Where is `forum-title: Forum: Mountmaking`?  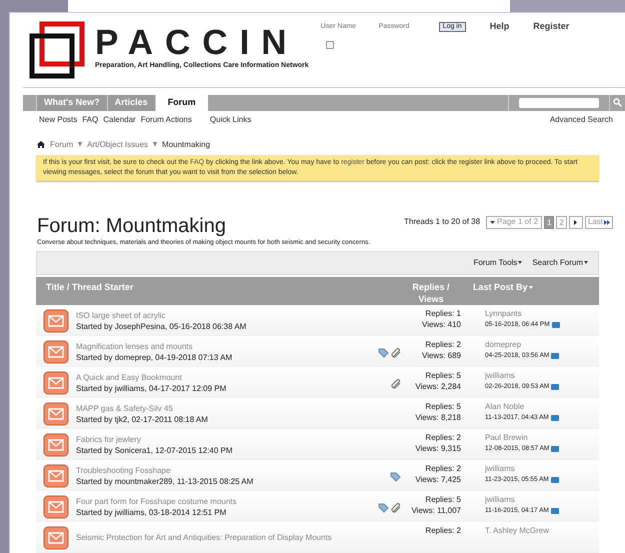 forum-title: Forum: Mountmaking is located at coordinates (131, 225).